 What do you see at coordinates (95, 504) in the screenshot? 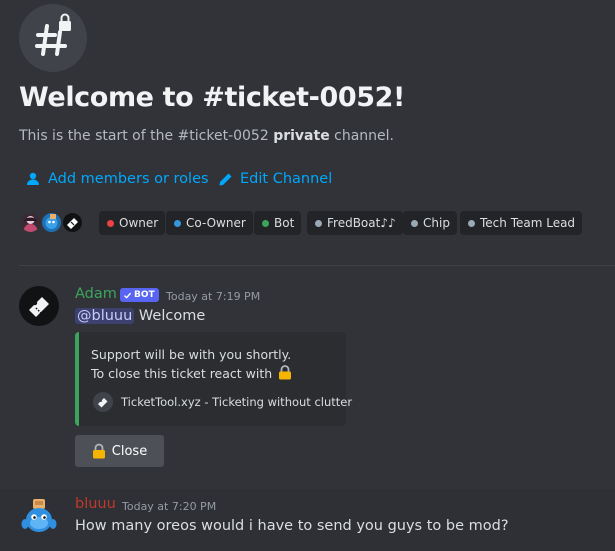
I see `message-author: bluuu` at bounding box center [95, 504].